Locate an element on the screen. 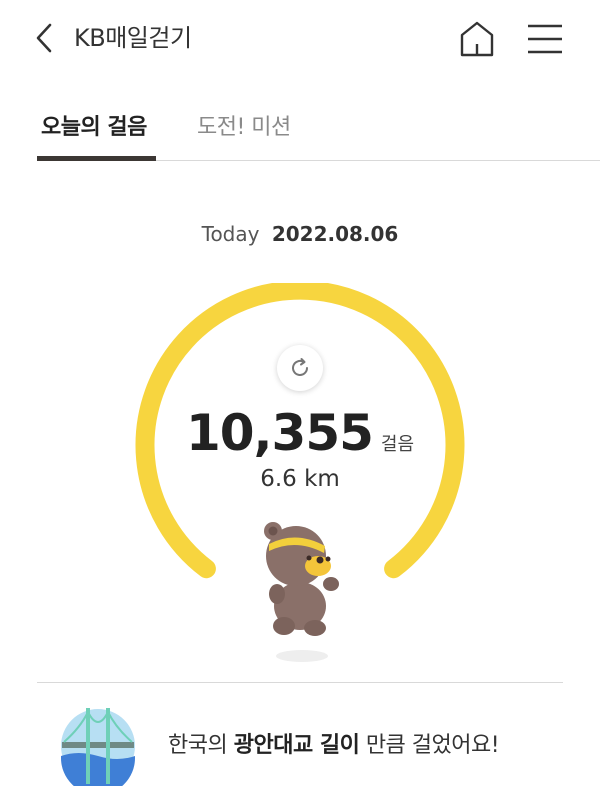 The height and width of the screenshot is (801, 600). steps-row: 10,355 걸음 is located at coordinates (300, 433).